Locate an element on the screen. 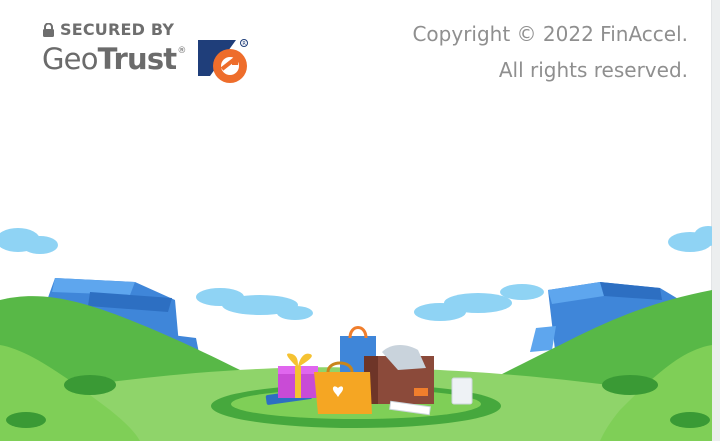 Image resolution: width=720 pixels, height=441 pixels. cloud-right is located at coordinates (690, 239).